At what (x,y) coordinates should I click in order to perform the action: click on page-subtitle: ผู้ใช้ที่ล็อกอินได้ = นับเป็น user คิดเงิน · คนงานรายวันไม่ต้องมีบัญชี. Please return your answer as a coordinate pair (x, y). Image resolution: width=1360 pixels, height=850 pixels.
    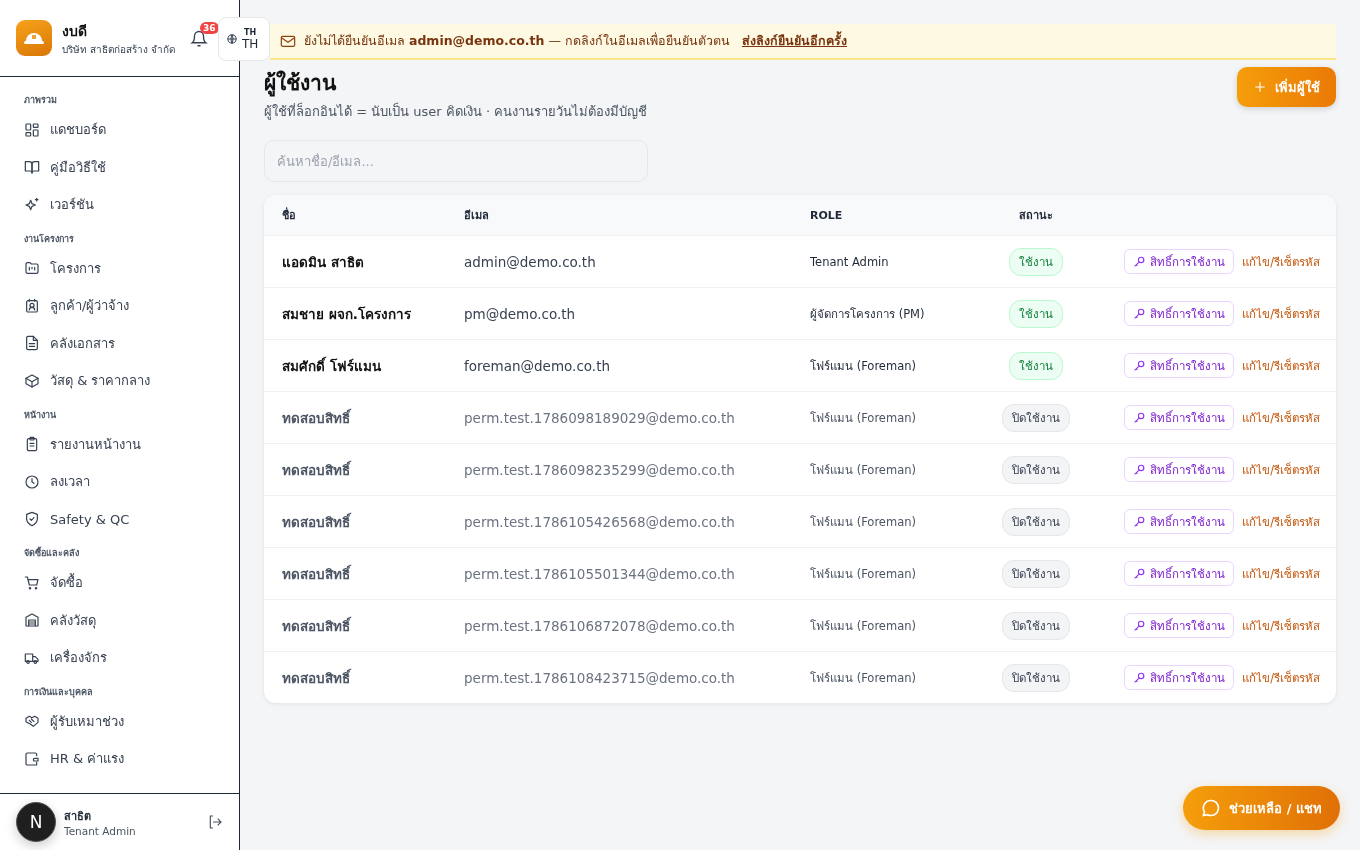
    Looking at the image, I should click on (456, 111).